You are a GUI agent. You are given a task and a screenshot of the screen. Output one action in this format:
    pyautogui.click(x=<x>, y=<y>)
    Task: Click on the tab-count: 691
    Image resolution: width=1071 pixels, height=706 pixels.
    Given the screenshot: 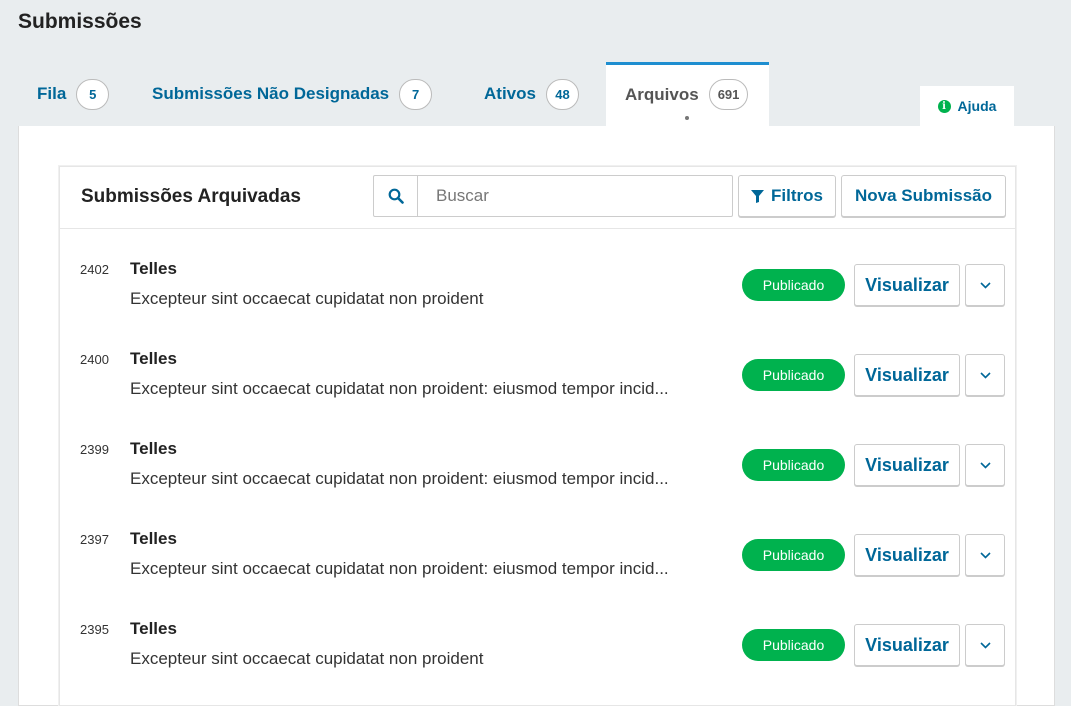 What is the action you would take?
    pyautogui.click(x=728, y=94)
    